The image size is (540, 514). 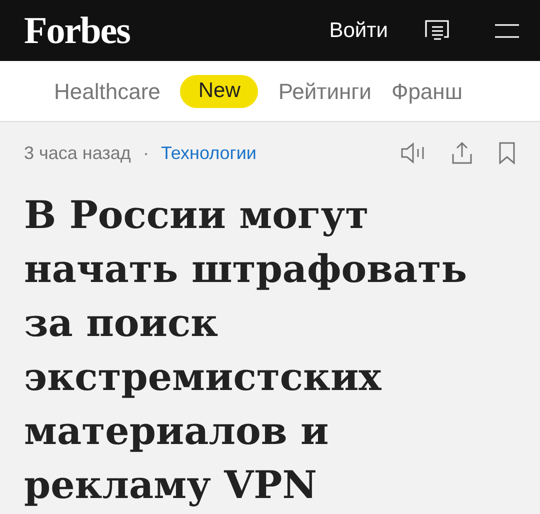 I want to click on menu-icon, so click(x=507, y=30).